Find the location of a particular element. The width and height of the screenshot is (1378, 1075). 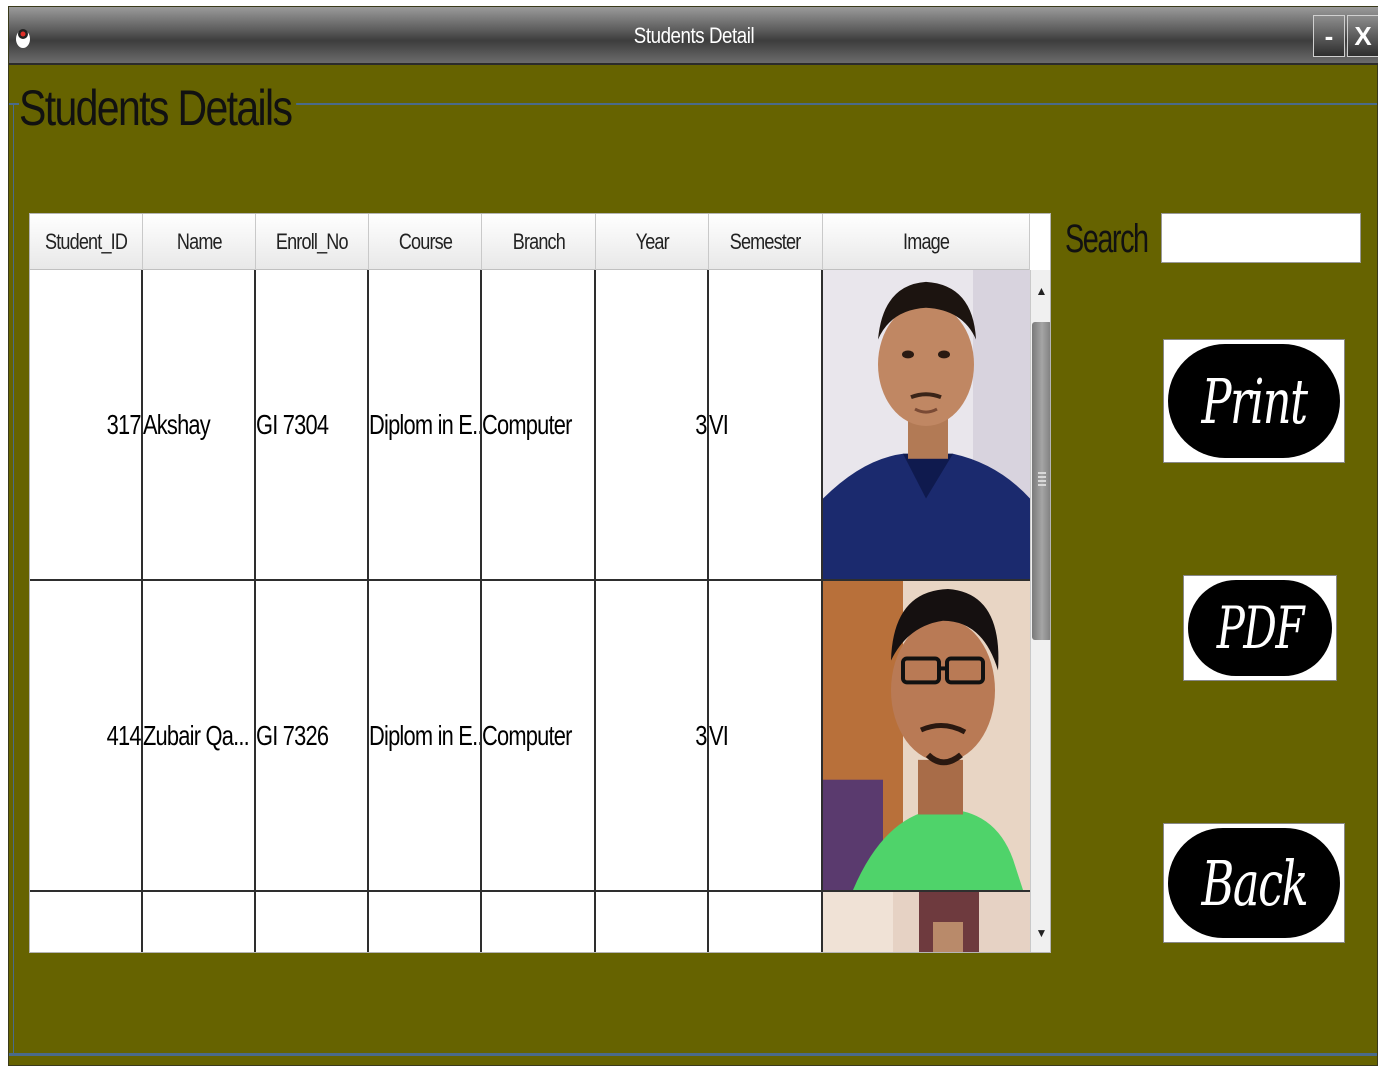

back-button-label: Back is located at coordinates (1254, 883).